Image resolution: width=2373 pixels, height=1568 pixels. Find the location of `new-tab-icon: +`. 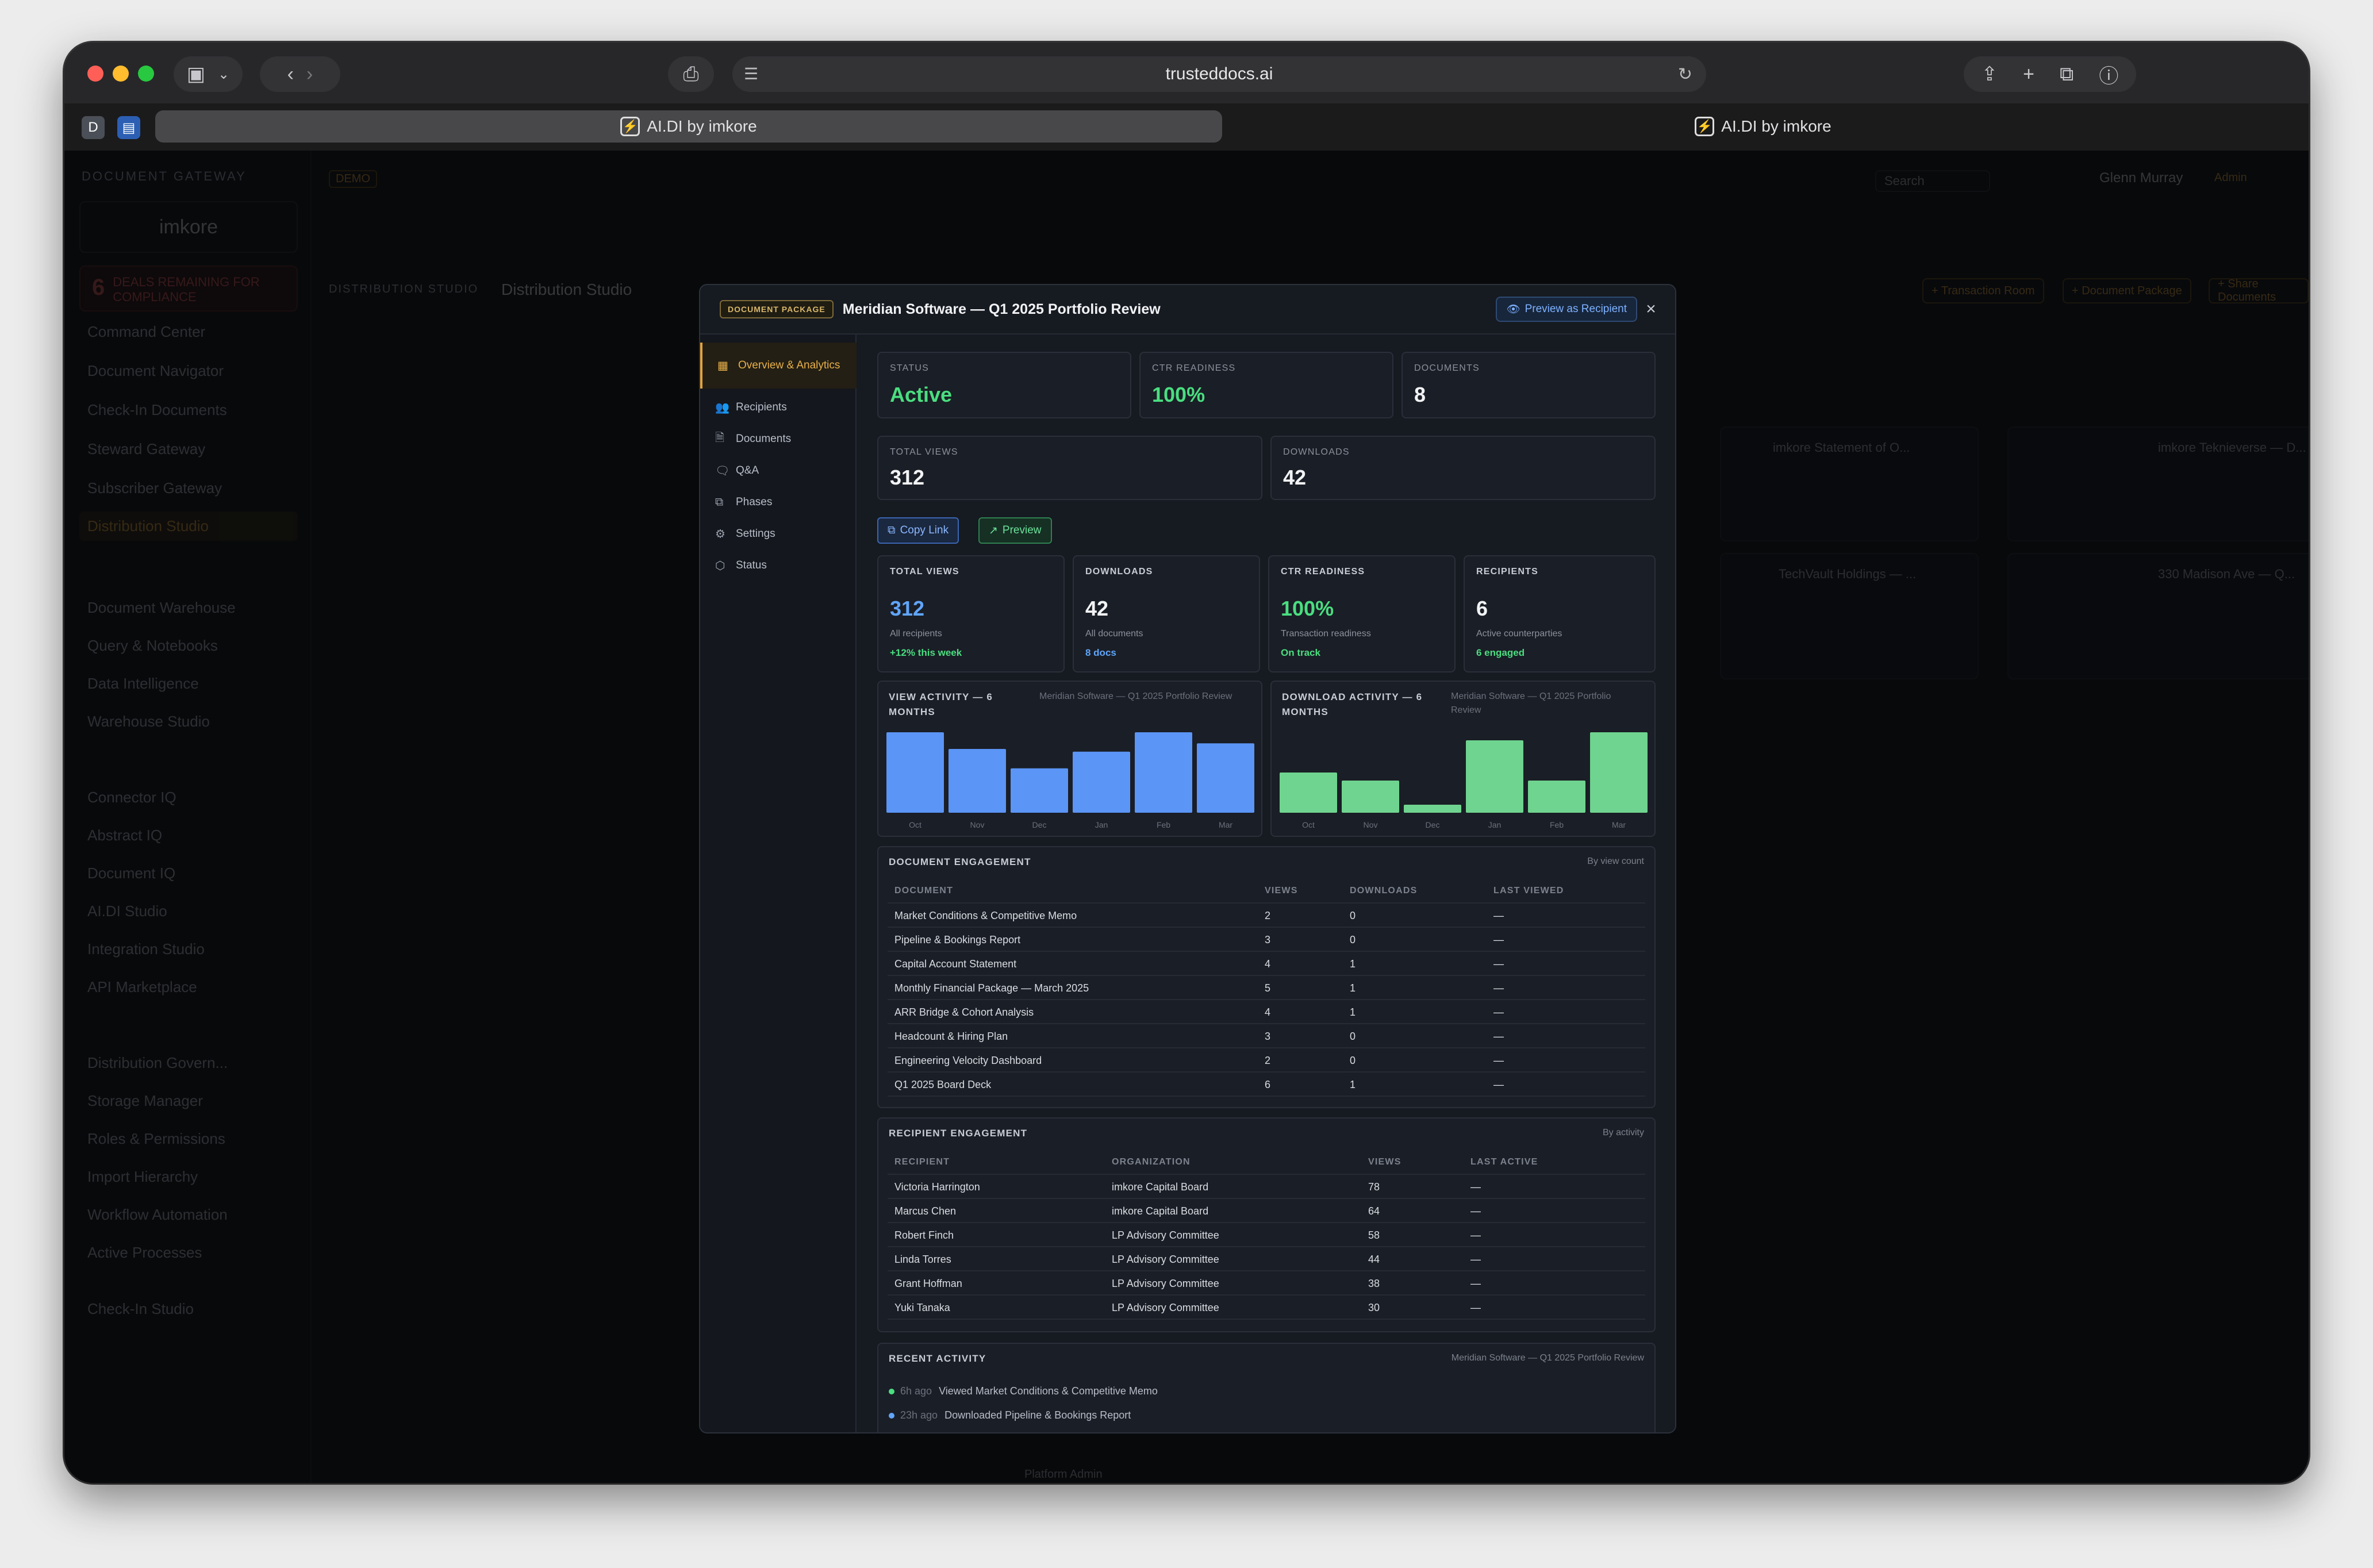

new-tab-icon: + is located at coordinates (2028, 75).